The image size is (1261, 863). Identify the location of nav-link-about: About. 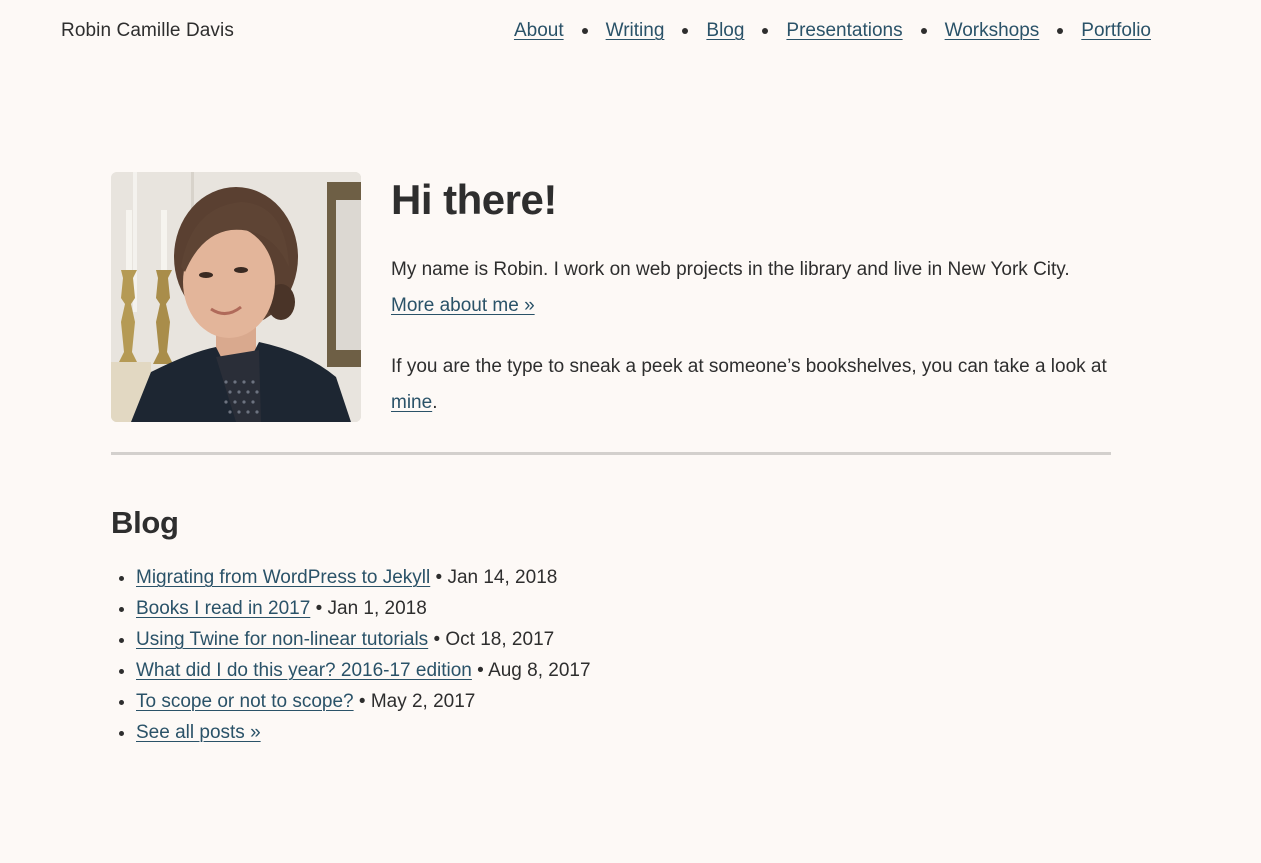
(539, 31).